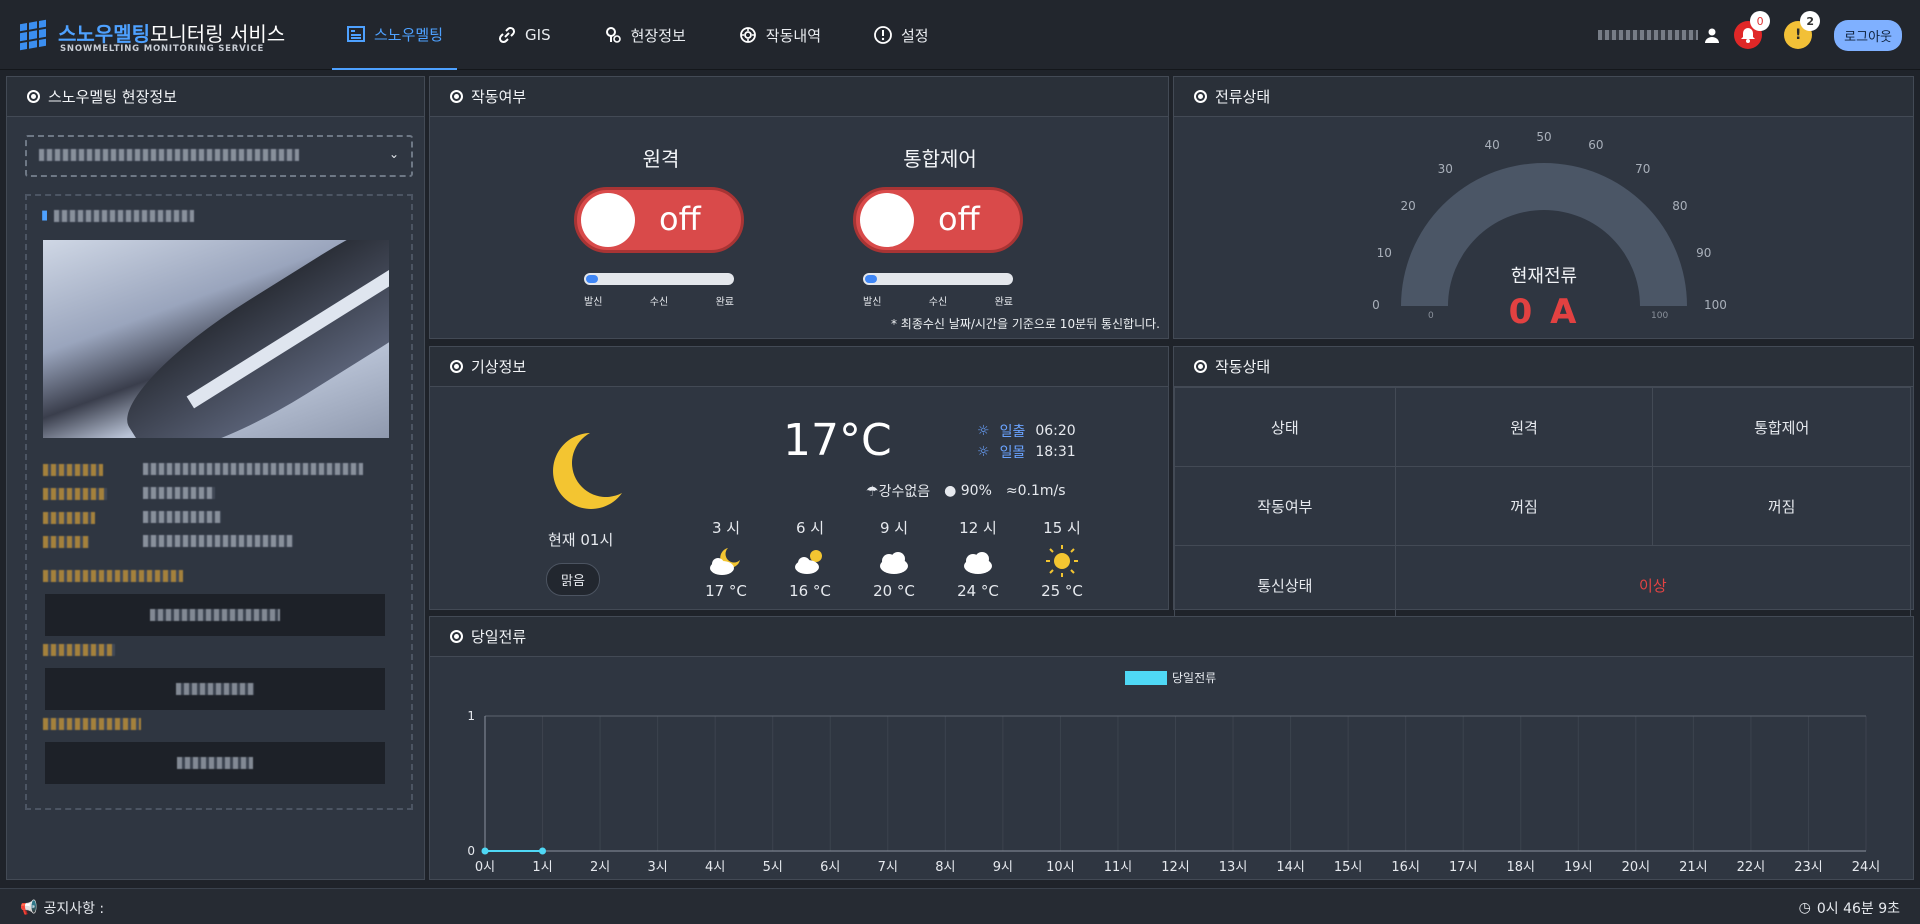 The height and width of the screenshot is (924, 1920). What do you see at coordinates (1798, 35) in the screenshot?
I see `exclamation-icon: !` at bounding box center [1798, 35].